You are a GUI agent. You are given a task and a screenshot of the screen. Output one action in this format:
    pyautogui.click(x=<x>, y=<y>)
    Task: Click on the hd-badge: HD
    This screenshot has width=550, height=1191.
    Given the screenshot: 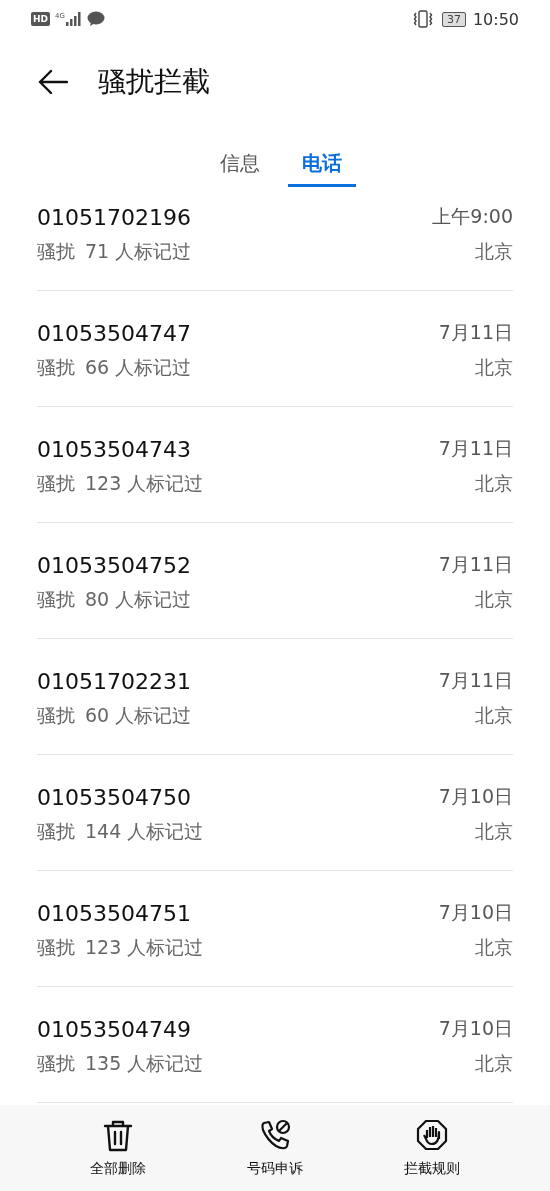 What is the action you would take?
    pyautogui.click(x=40, y=19)
    